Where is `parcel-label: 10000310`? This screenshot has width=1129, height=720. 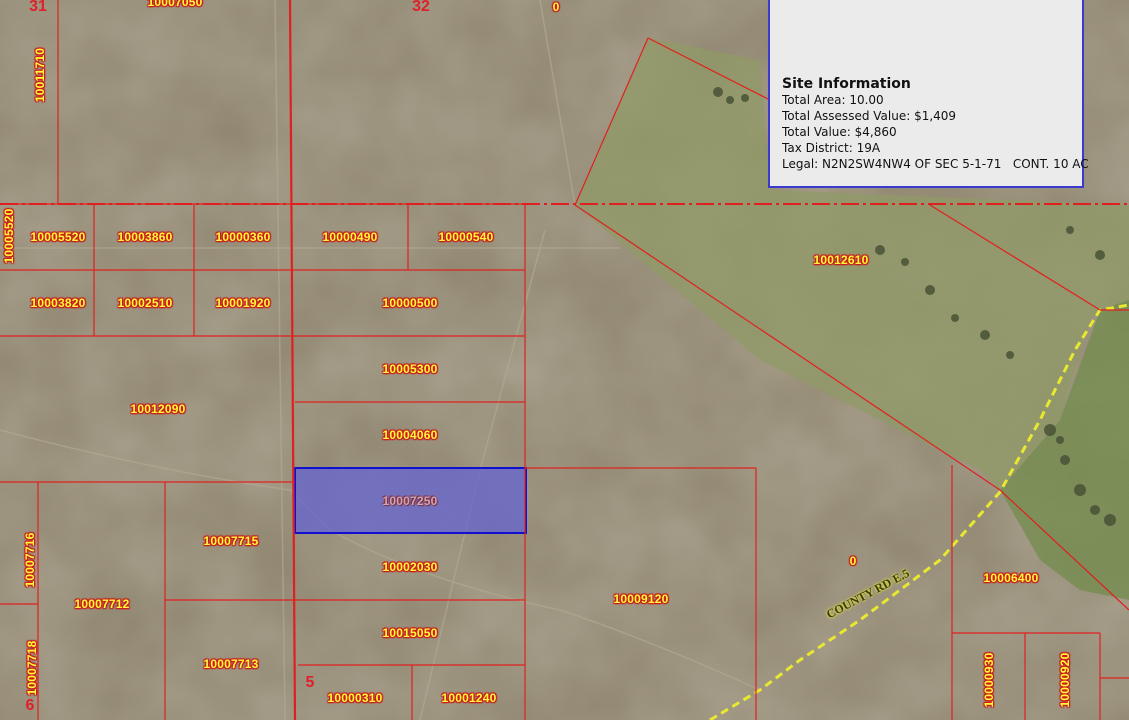
parcel-label: 10000310 is located at coordinates (355, 698).